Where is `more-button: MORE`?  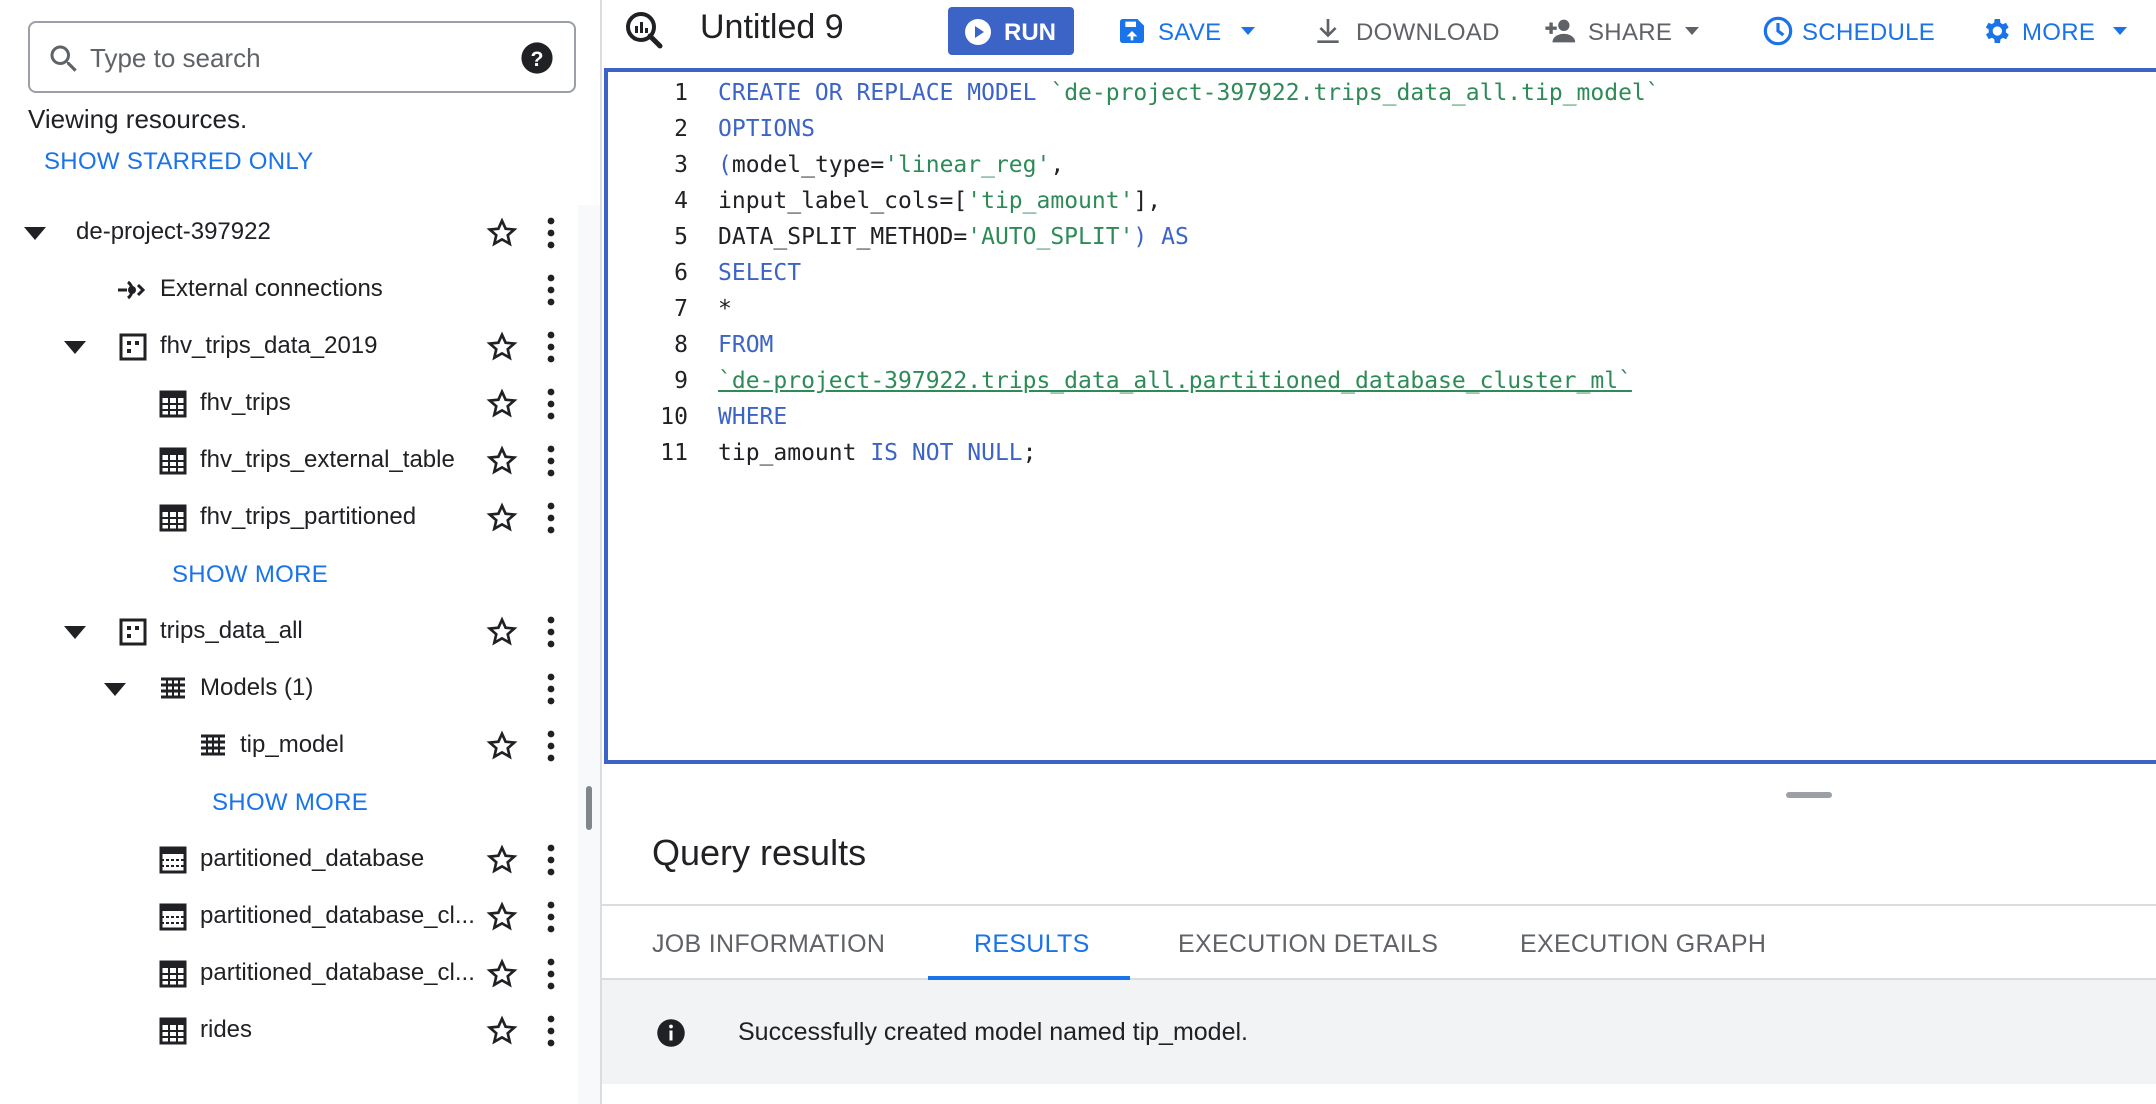 more-button: MORE is located at coordinates (2060, 32).